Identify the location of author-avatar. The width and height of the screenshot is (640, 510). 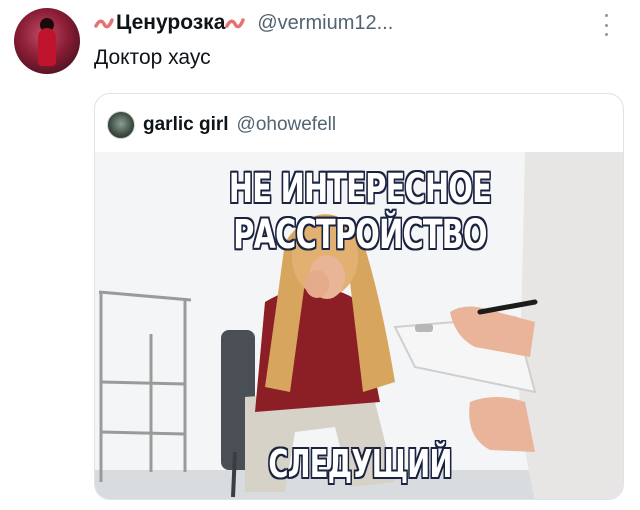
(47, 41).